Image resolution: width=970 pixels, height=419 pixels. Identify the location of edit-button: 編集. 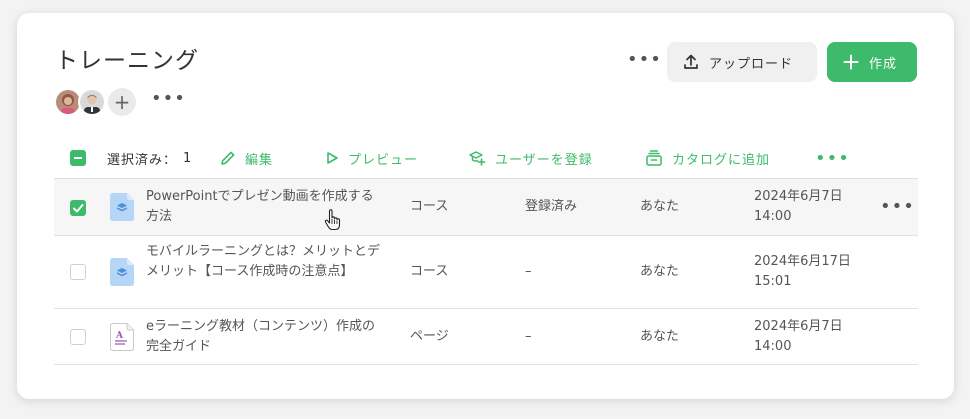
(246, 158).